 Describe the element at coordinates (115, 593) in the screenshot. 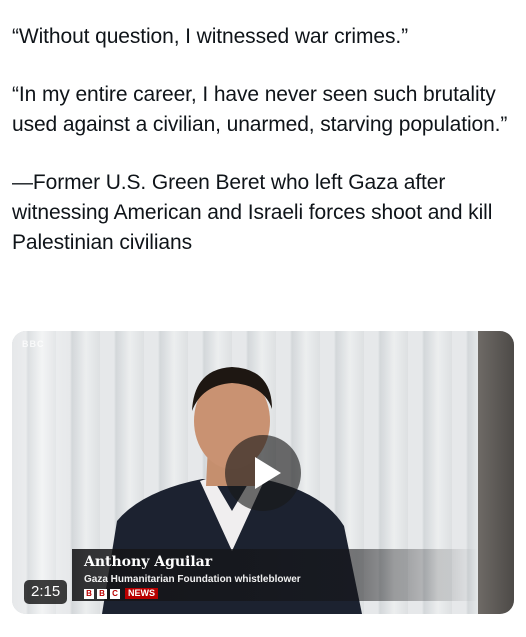

I see `logo-letter-c: C` at that location.